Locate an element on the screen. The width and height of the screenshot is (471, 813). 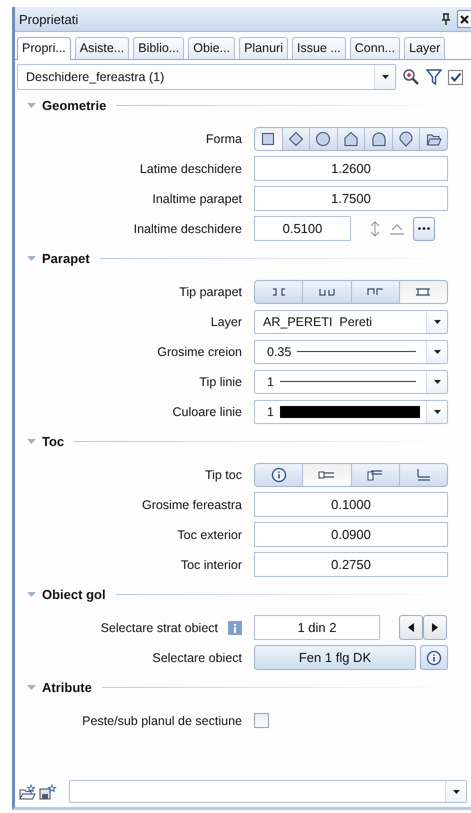
value-field: 0.5100 is located at coordinates (302, 228).